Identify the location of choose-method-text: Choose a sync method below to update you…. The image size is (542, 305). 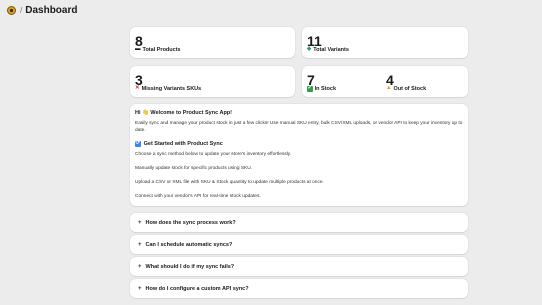
(213, 154).